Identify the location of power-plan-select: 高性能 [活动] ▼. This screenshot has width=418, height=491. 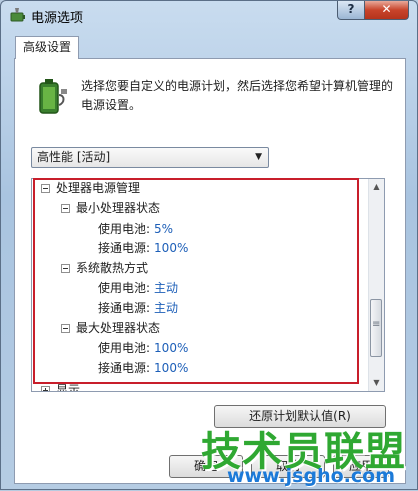
(150, 157).